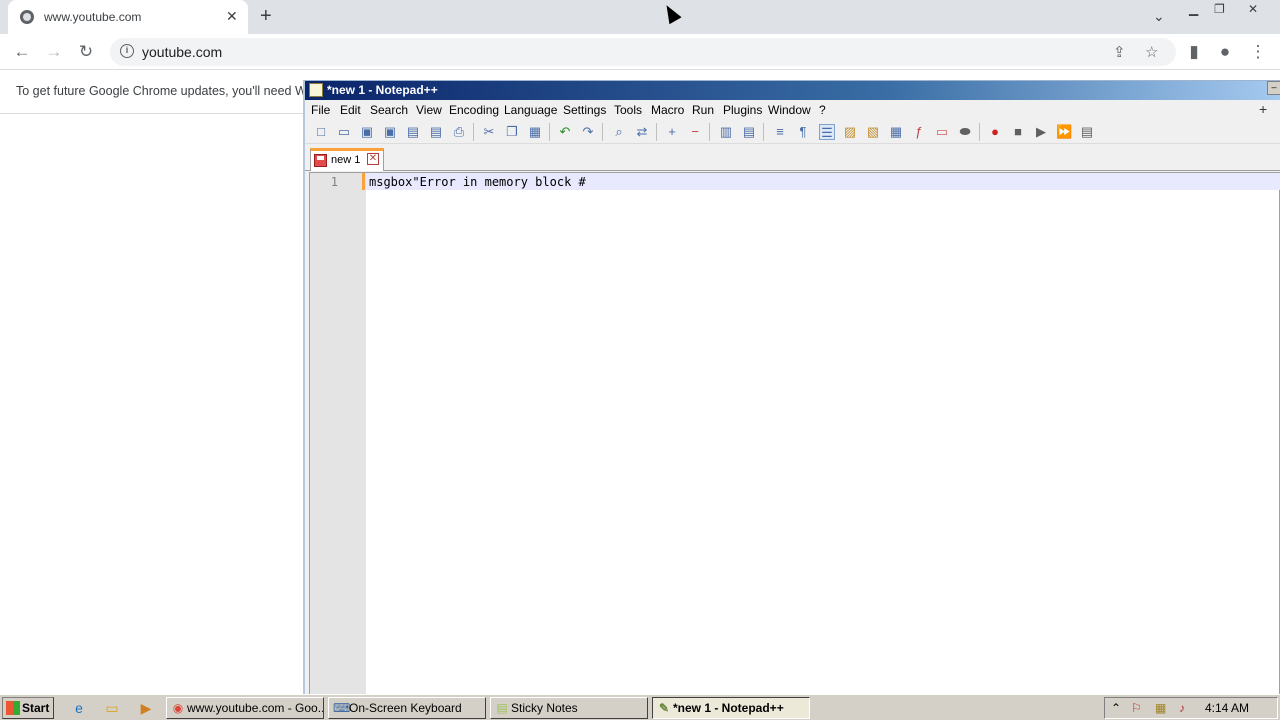  I want to click on code-line: msgbox"Error in memory block #, so click(477, 182).